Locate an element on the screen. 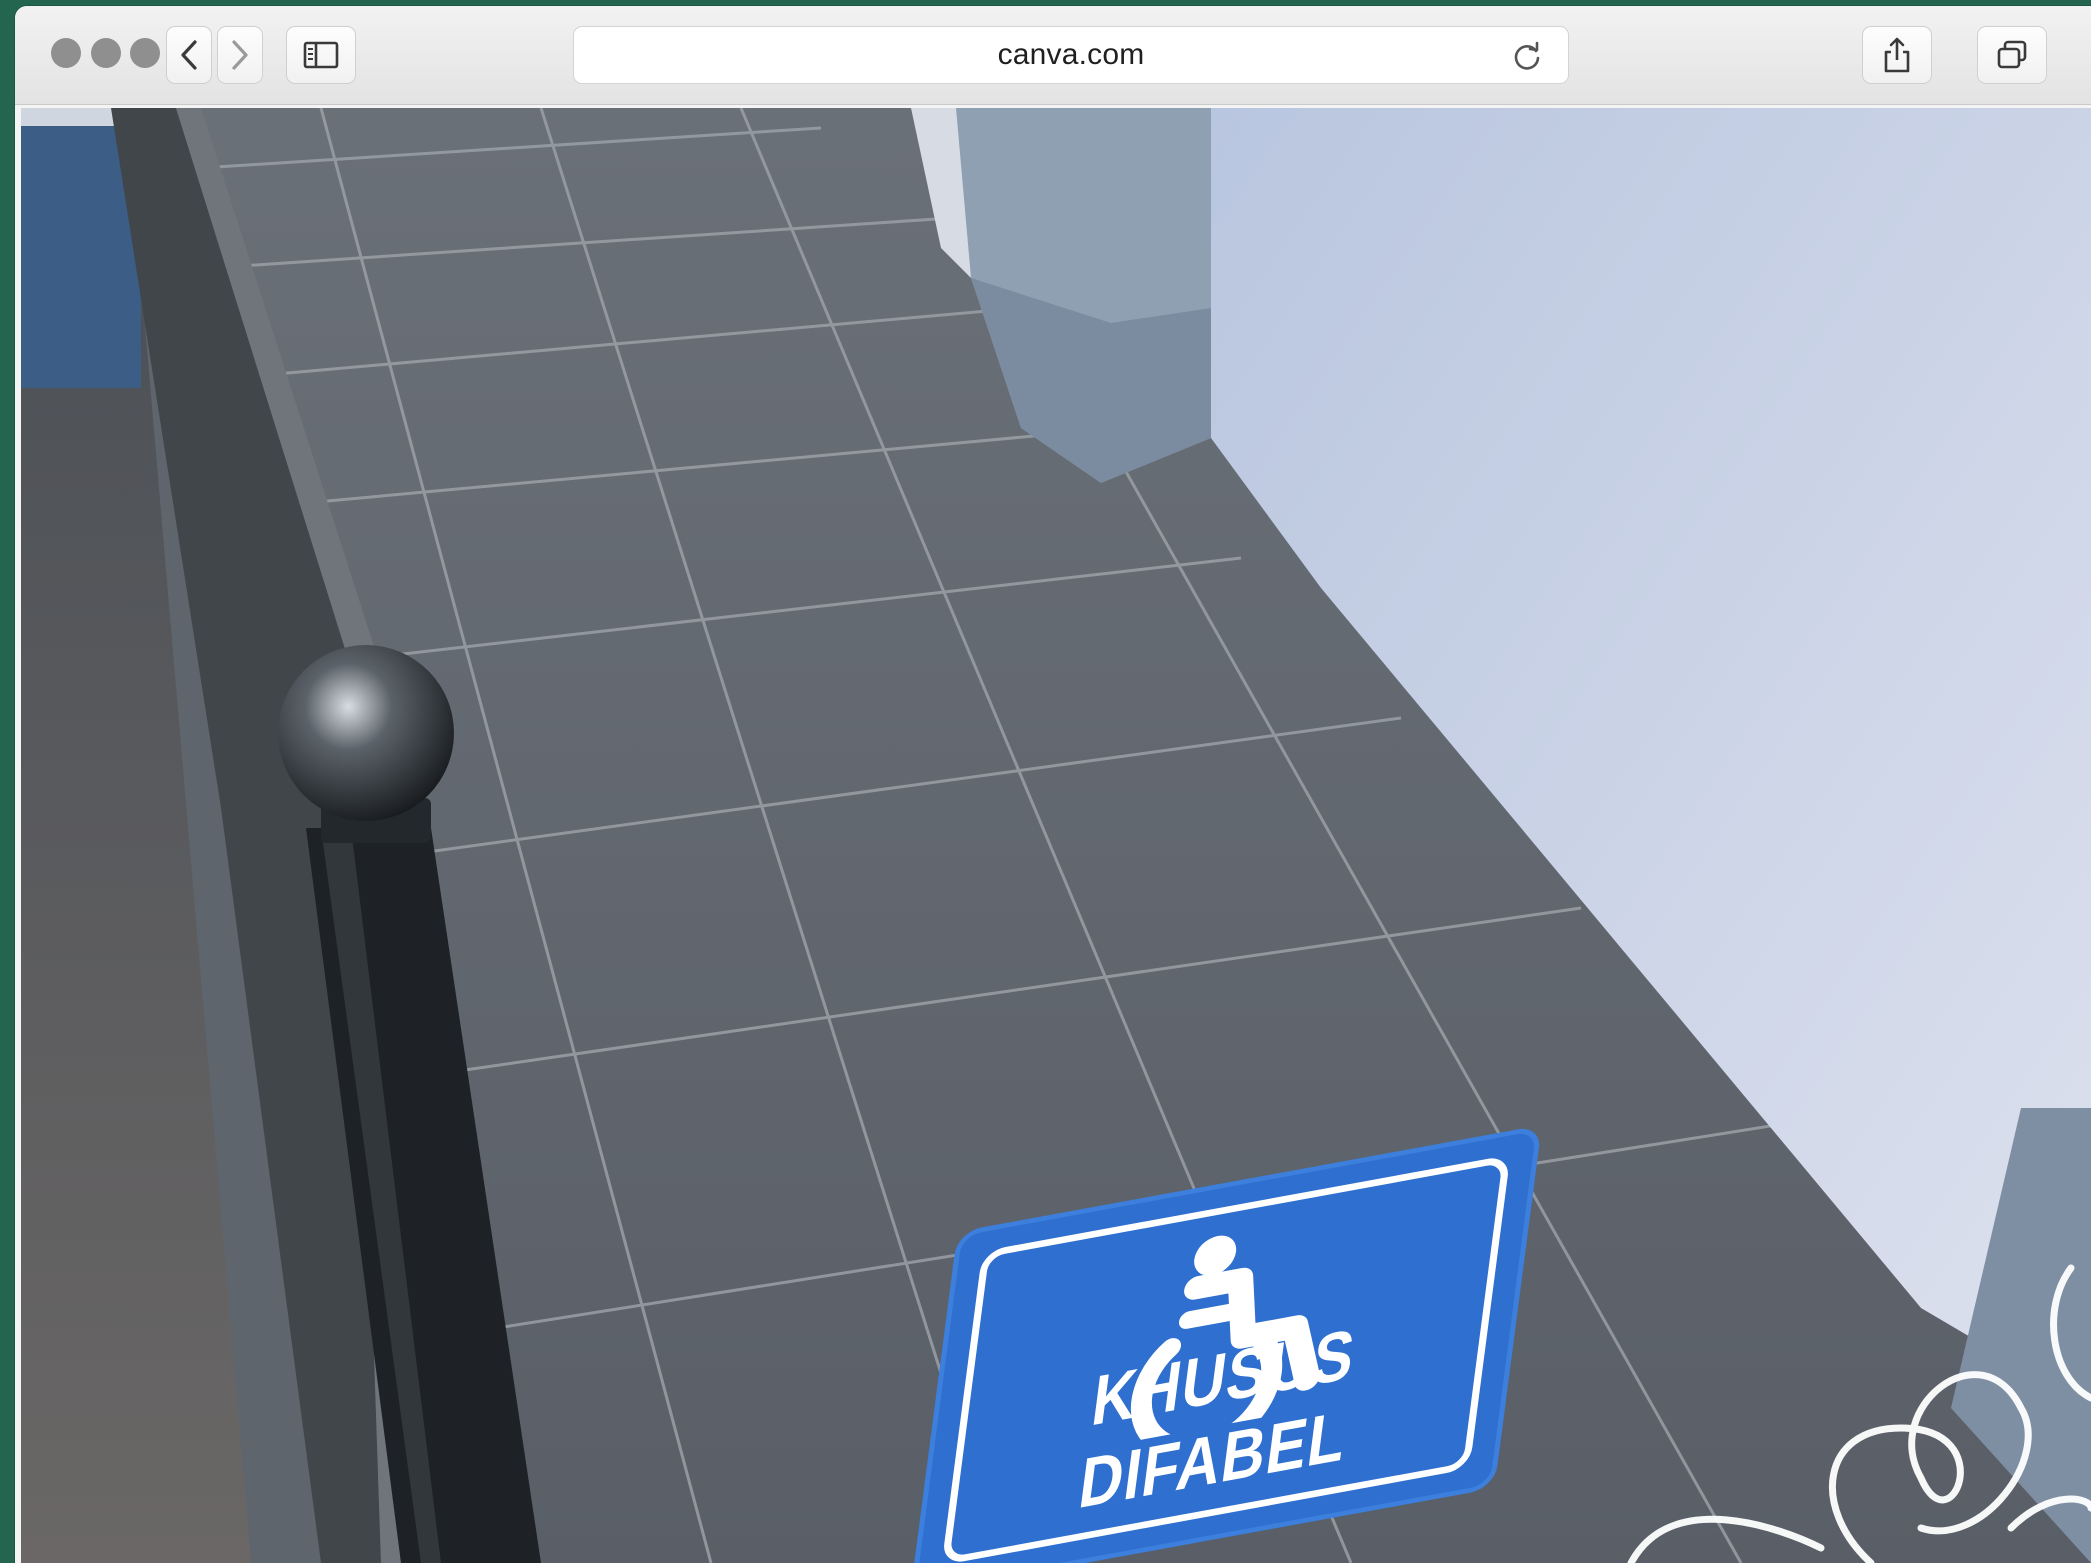 Image resolution: width=2091 pixels, height=1563 pixels. sidebar-button is located at coordinates (321, 55).